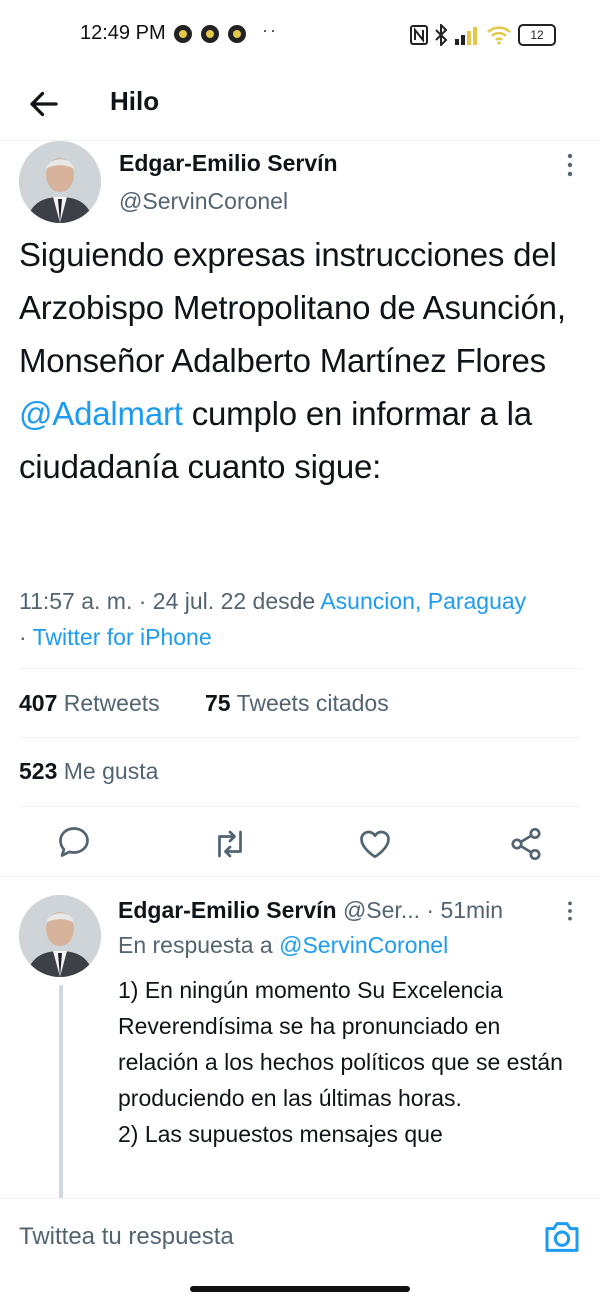 Image resolution: width=600 pixels, height=1301 pixels. Describe the element at coordinates (228, 163) in the screenshot. I see `author-name: Edgar-Emilio Servín` at that location.